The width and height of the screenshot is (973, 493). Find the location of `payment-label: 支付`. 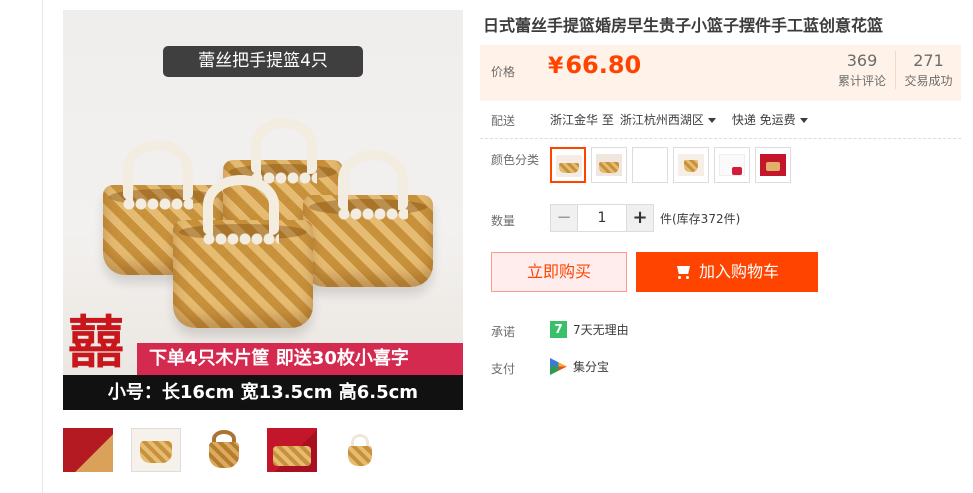

payment-label: 支付 is located at coordinates (503, 369).